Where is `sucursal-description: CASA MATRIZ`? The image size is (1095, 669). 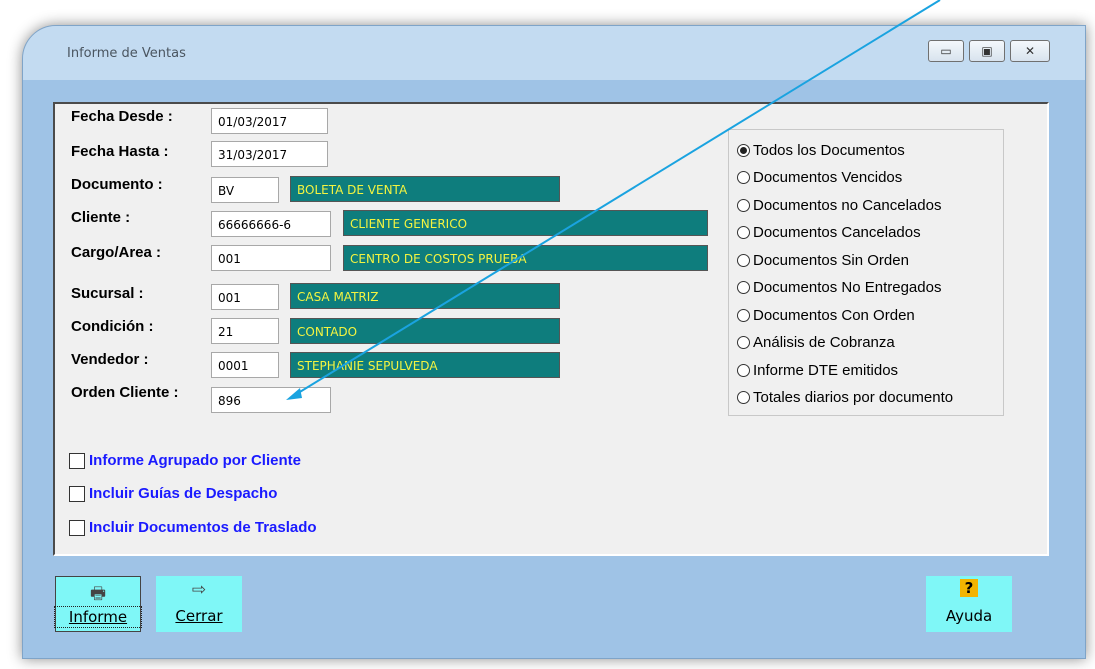 sucursal-description: CASA MATRIZ is located at coordinates (425, 296).